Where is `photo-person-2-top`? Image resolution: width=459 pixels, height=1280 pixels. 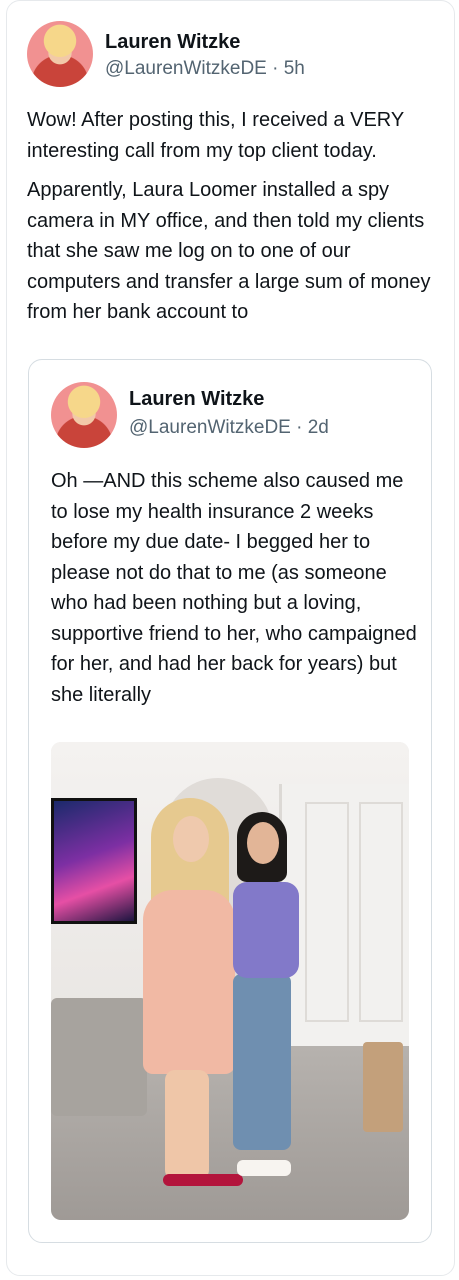 photo-person-2-top is located at coordinates (266, 930).